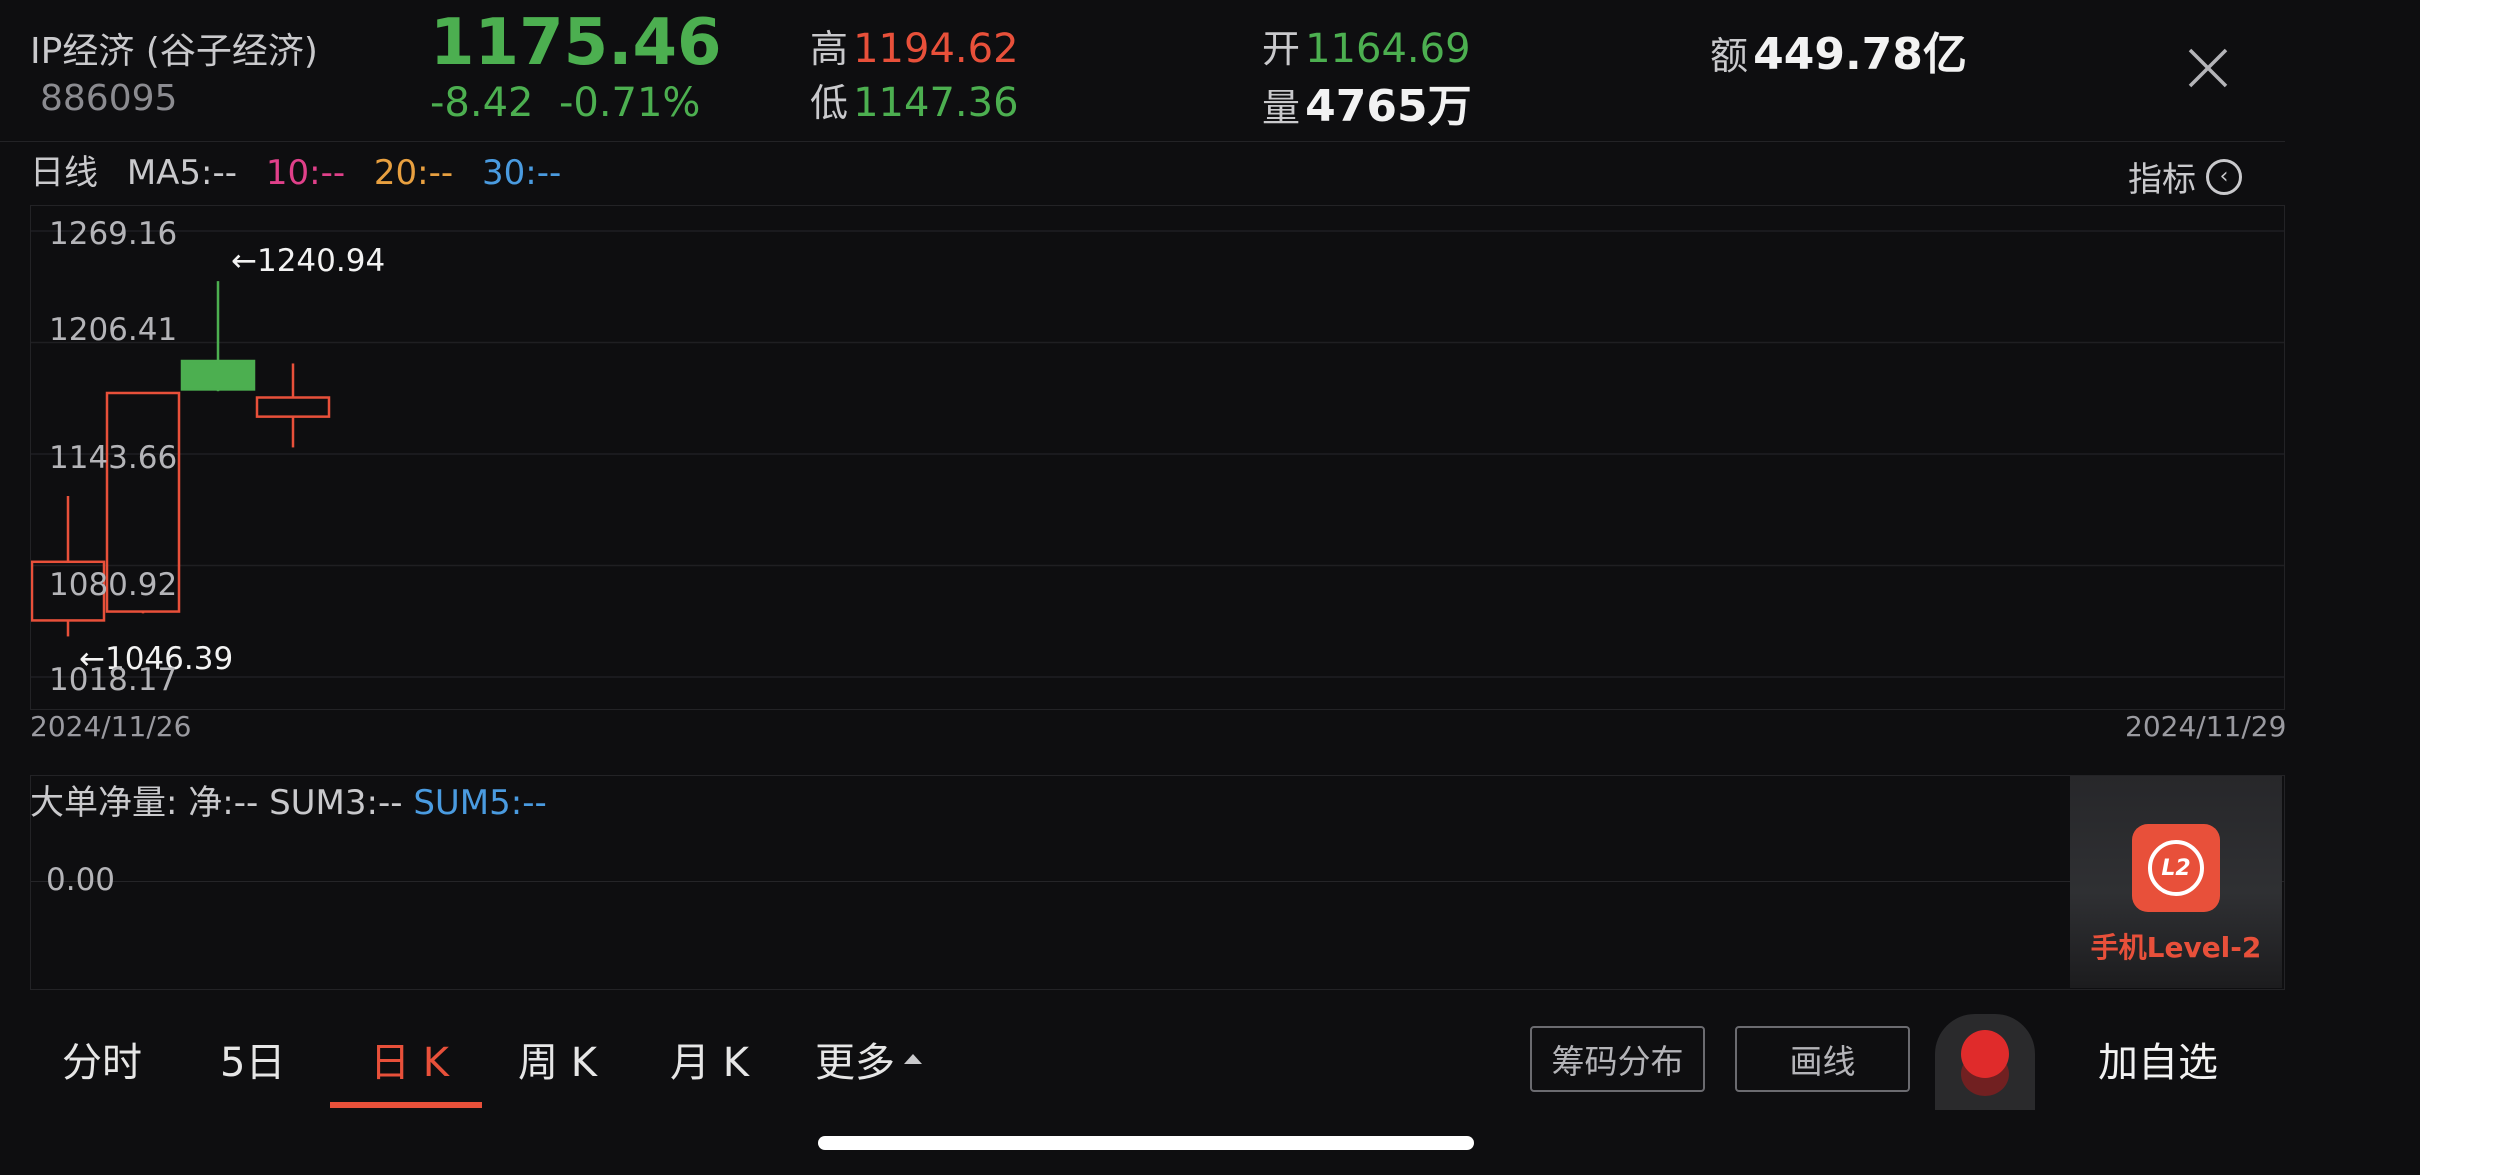 This screenshot has width=2495, height=1175. I want to click on amount-quote: 额 449.78亿, so click(1838, 50).